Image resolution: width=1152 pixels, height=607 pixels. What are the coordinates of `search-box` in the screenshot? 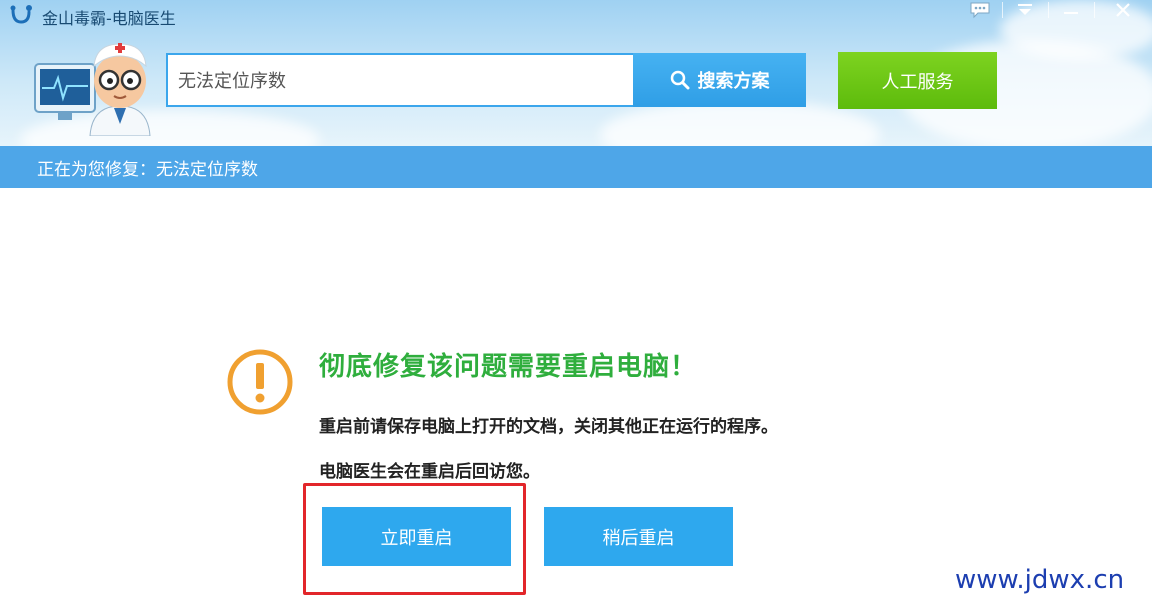 It's located at (399, 80).